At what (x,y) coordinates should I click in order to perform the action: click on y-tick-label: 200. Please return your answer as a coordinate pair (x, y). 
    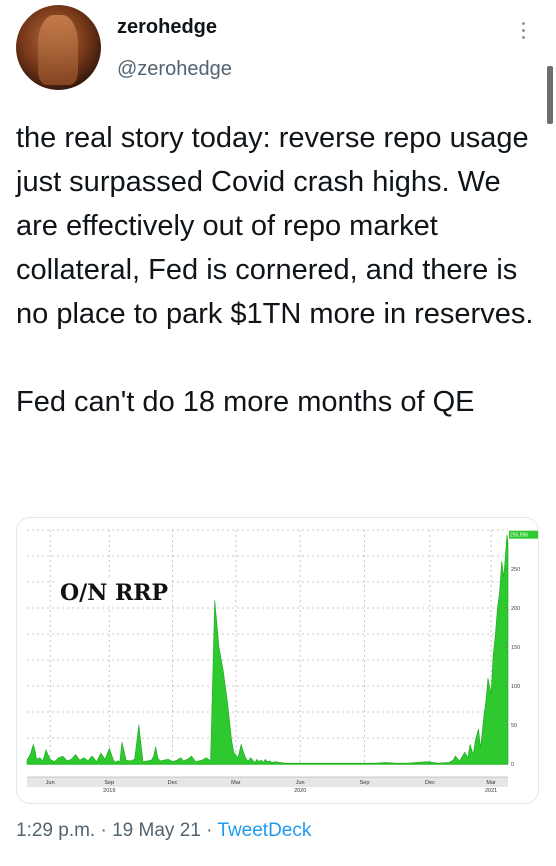
    Looking at the image, I should click on (515, 609).